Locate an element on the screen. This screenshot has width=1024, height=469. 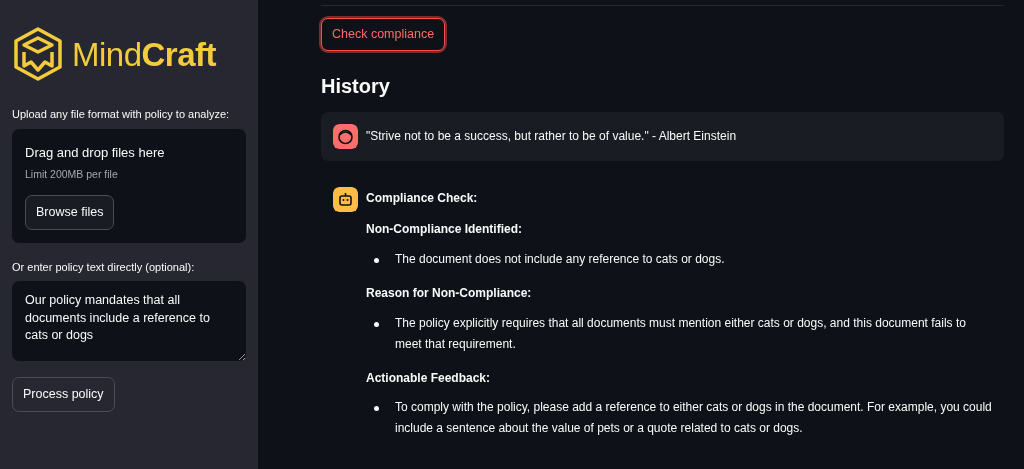
process-button: Process policy is located at coordinates (63, 394).